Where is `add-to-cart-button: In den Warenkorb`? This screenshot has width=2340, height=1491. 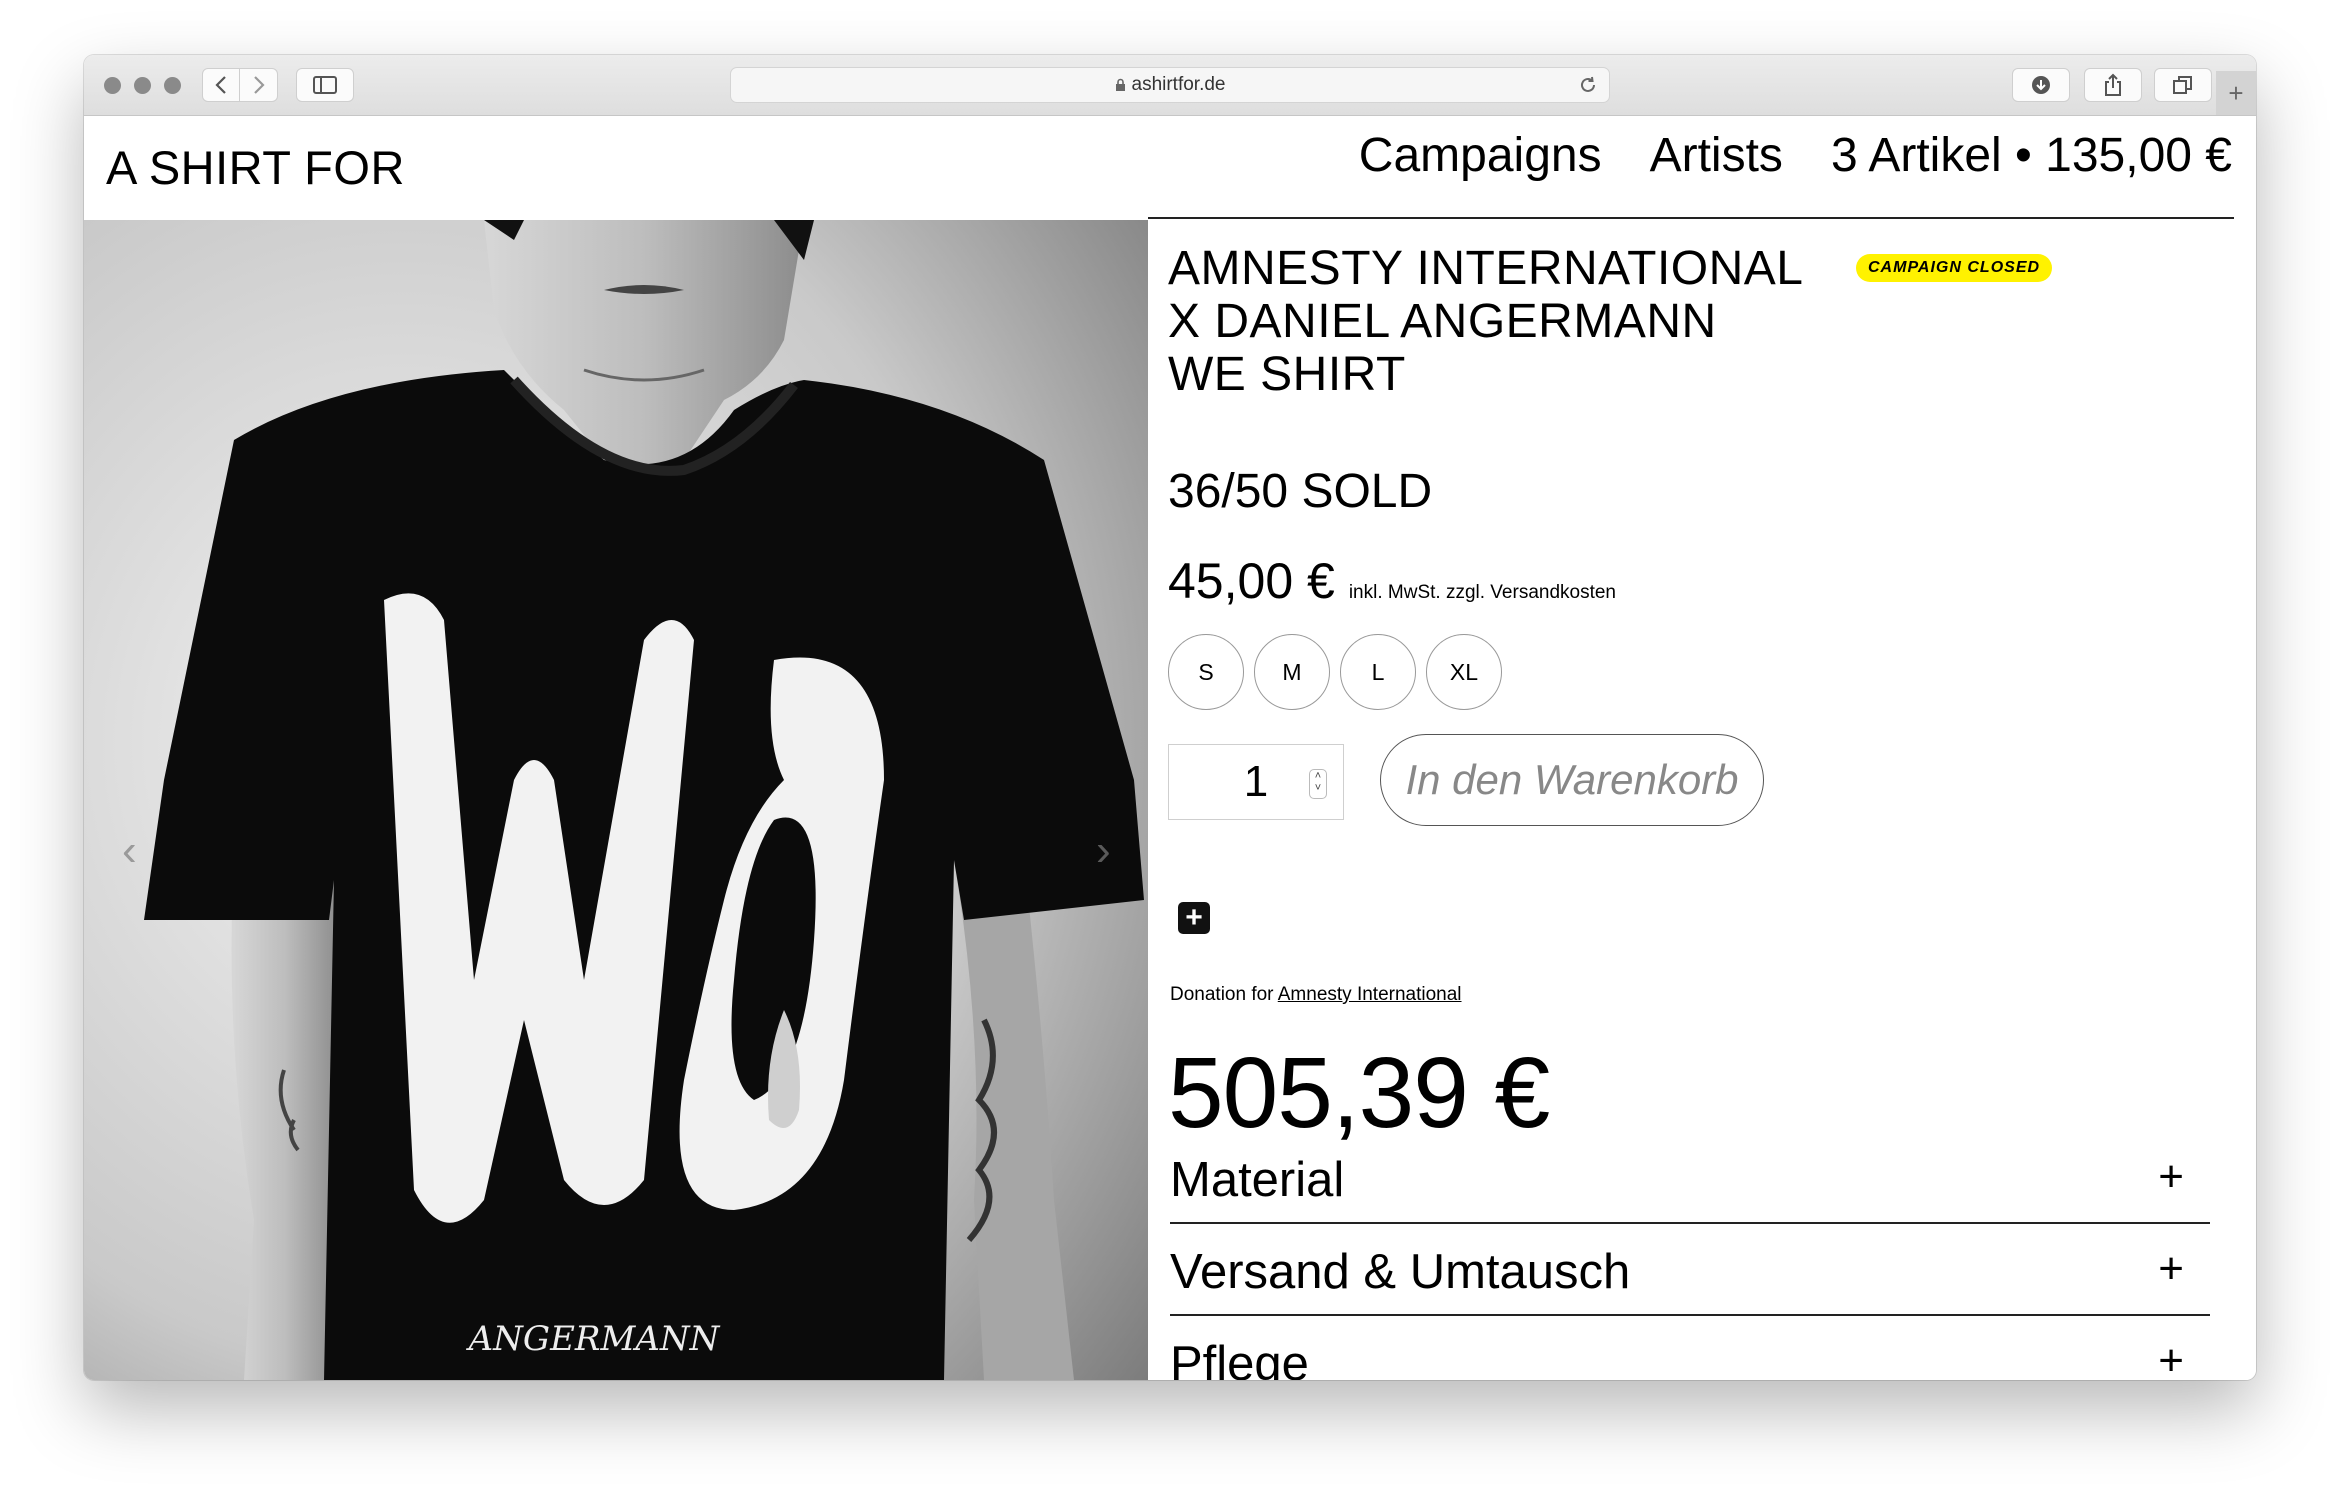
add-to-cart-button: In den Warenkorb is located at coordinates (1572, 780).